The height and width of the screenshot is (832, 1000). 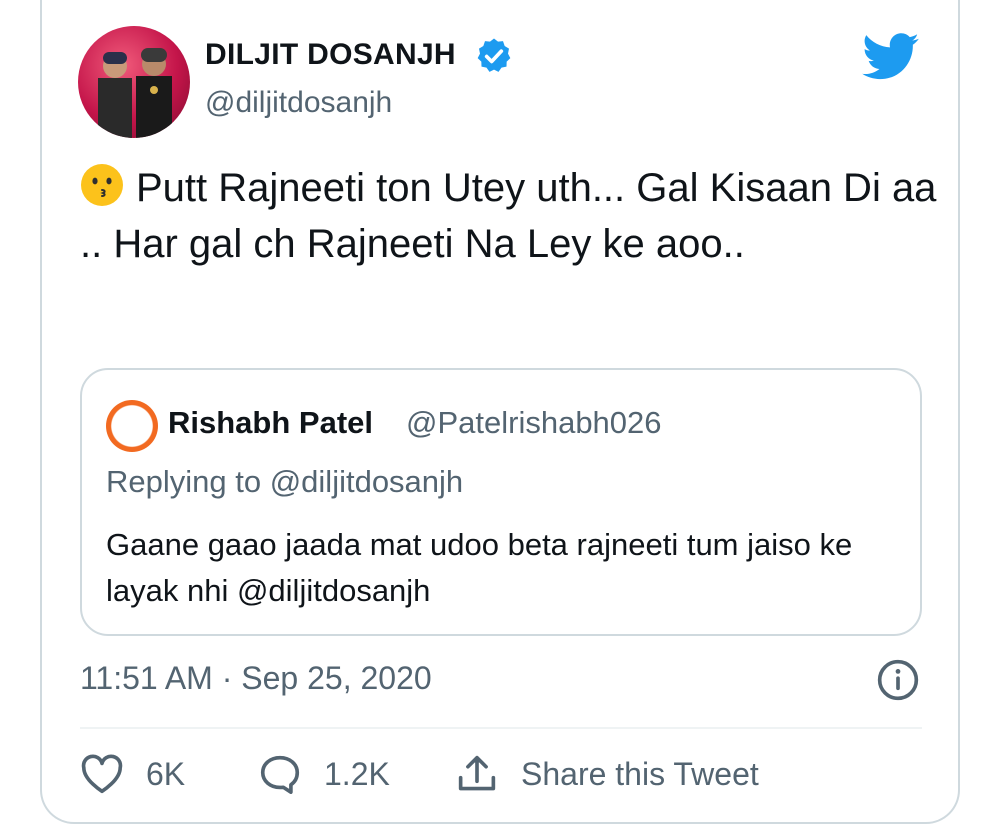 I want to click on quoted-author-avatar, so click(x=132, y=426).